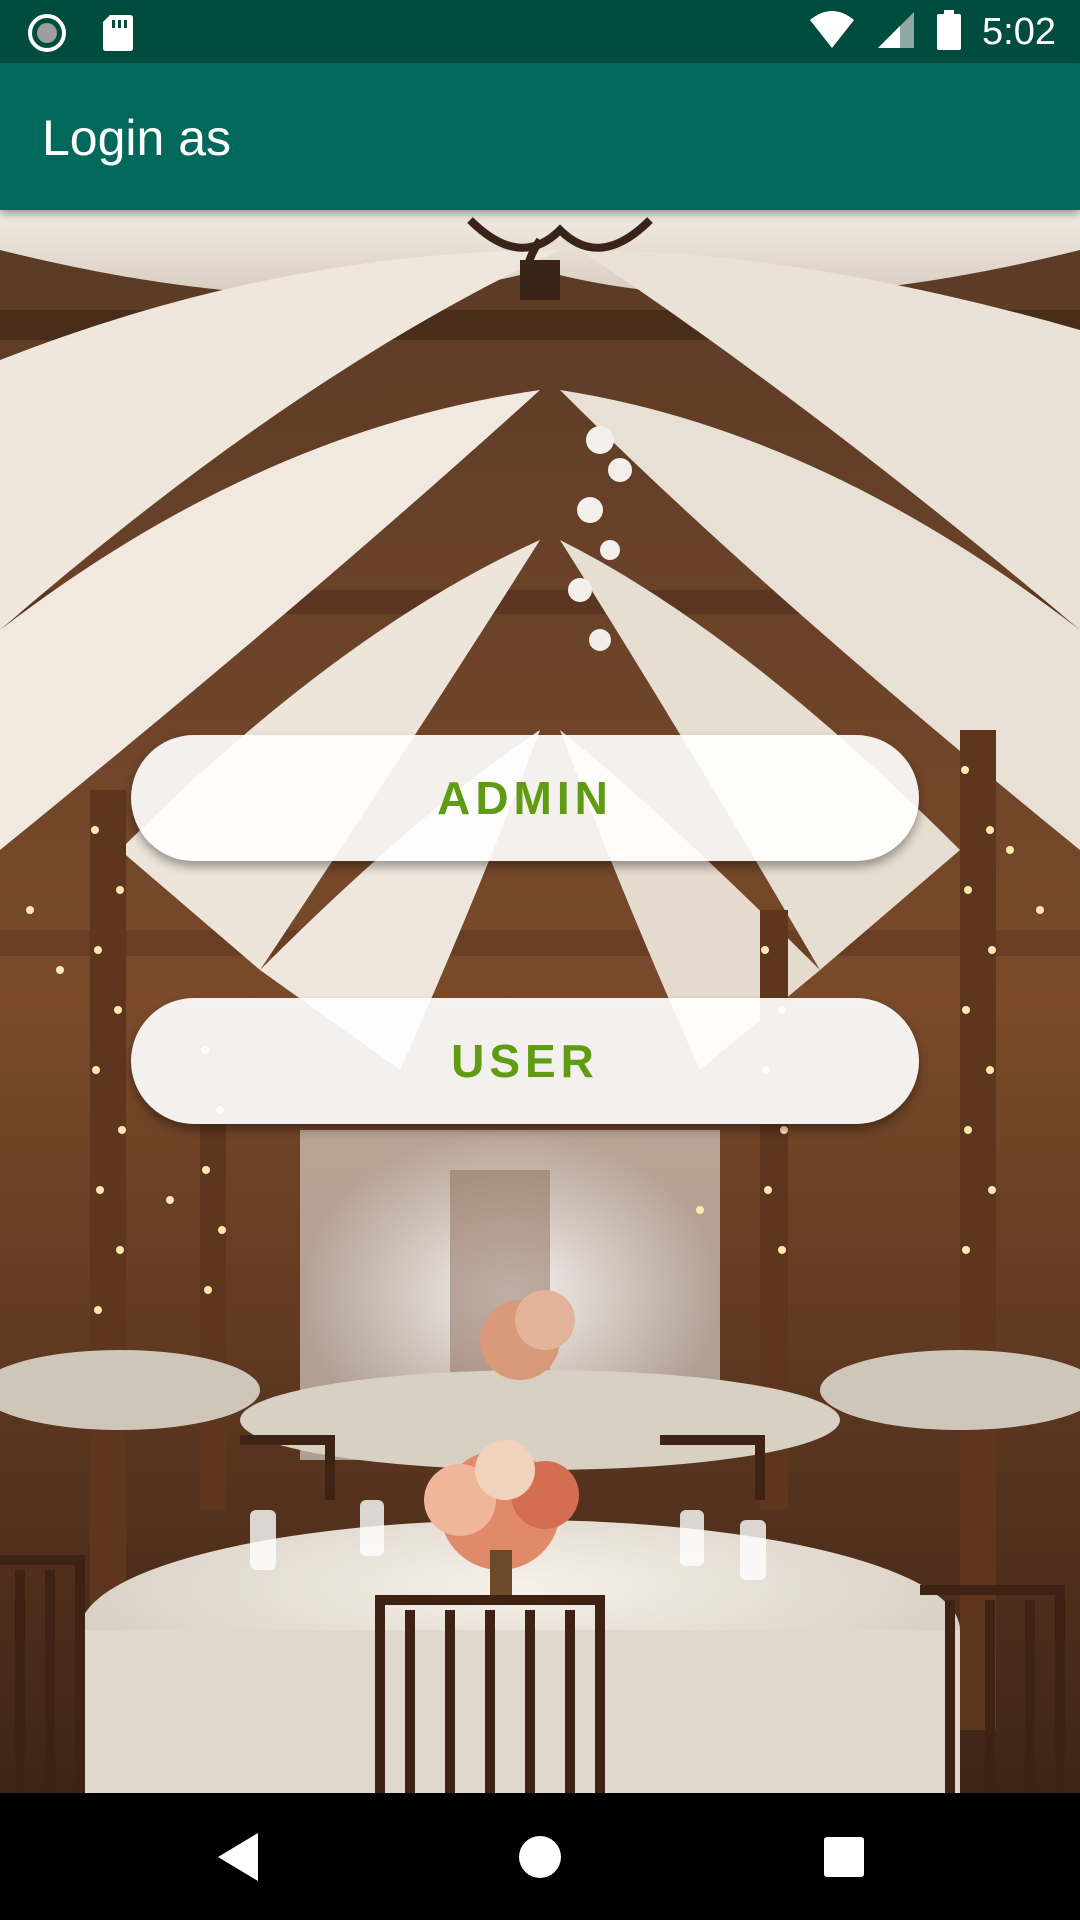 The image size is (1080, 1920). I want to click on home-icon, so click(540, 1857).